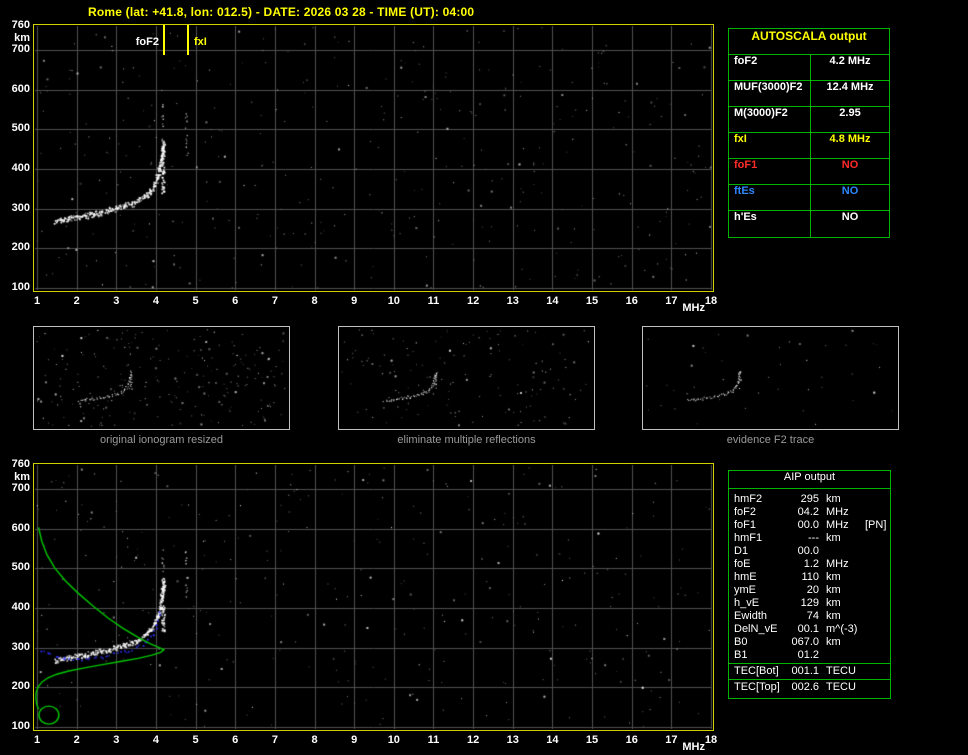  I want to click on aip-row-label: DelN_vE, so click(756, 629).